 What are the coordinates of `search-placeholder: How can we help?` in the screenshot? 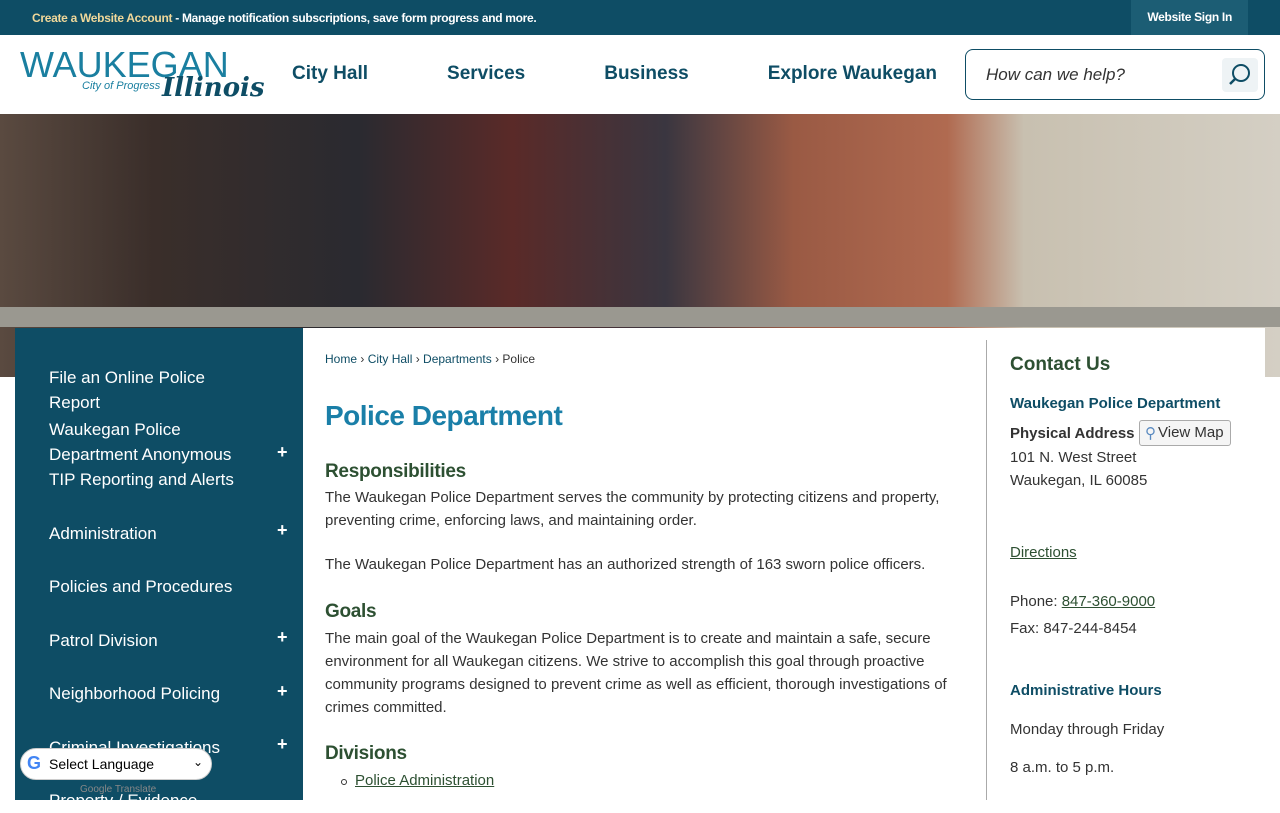 It's located at (1055, 74).